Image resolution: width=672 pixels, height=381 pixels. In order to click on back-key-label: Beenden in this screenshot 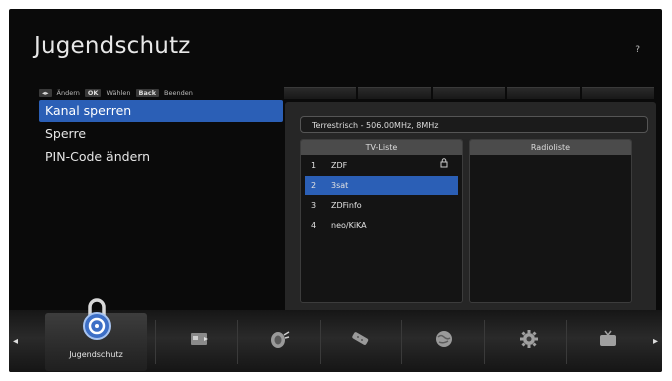, I will do `click(178, 93)`.